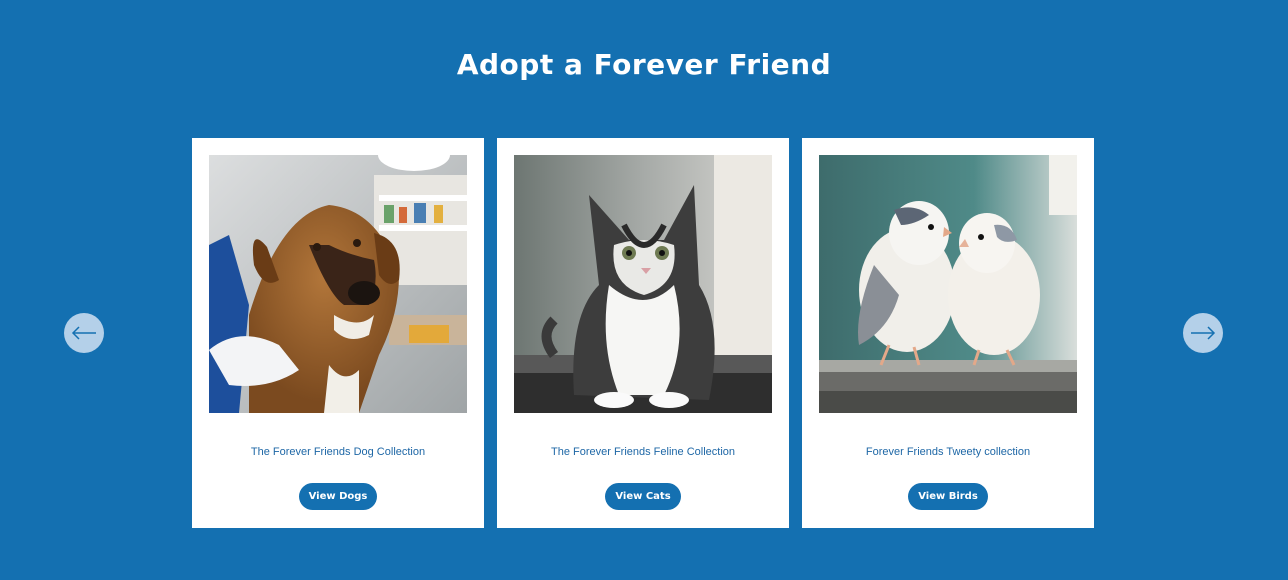 The width and height of the screenshot is (1288, 580). I want to click on arrow-left-icon, so click(83, 333).